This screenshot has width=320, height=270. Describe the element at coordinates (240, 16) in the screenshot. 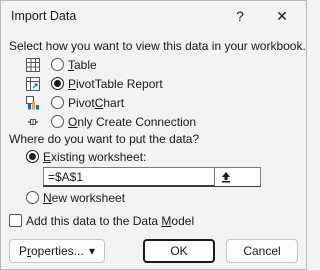

I see `help-button: ?` at that location.